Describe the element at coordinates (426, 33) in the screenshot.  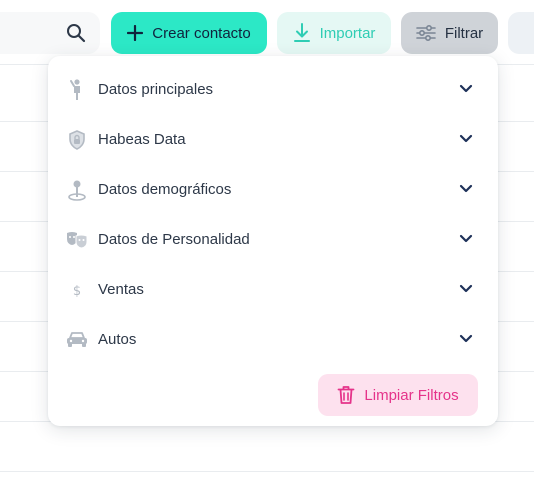
I see `sliders-icon` at that location.